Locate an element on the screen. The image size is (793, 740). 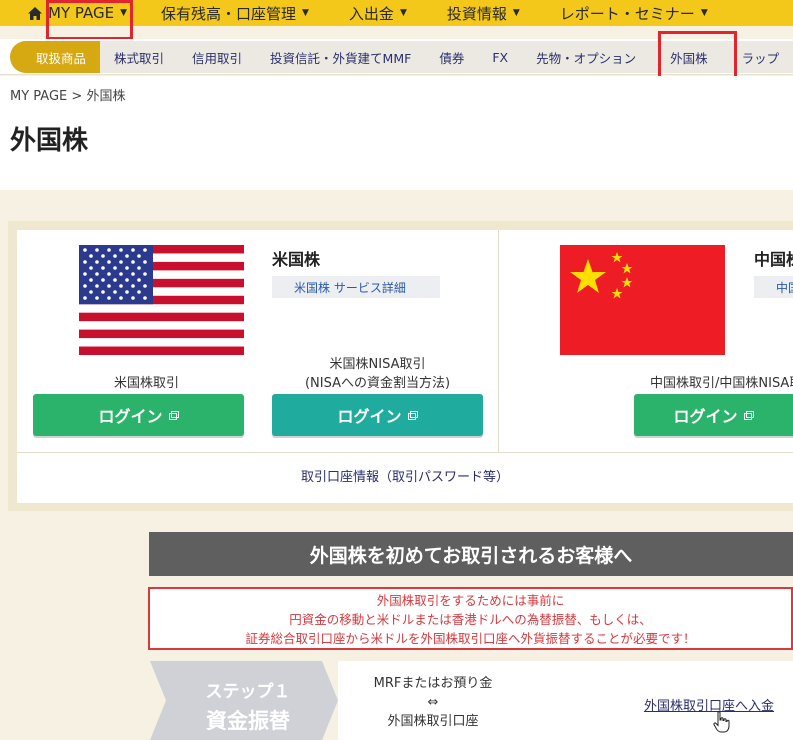
step1-description: MRFまたはお預り金 ⇔ 外国株取引口座 is located at coordinates (433, 702).